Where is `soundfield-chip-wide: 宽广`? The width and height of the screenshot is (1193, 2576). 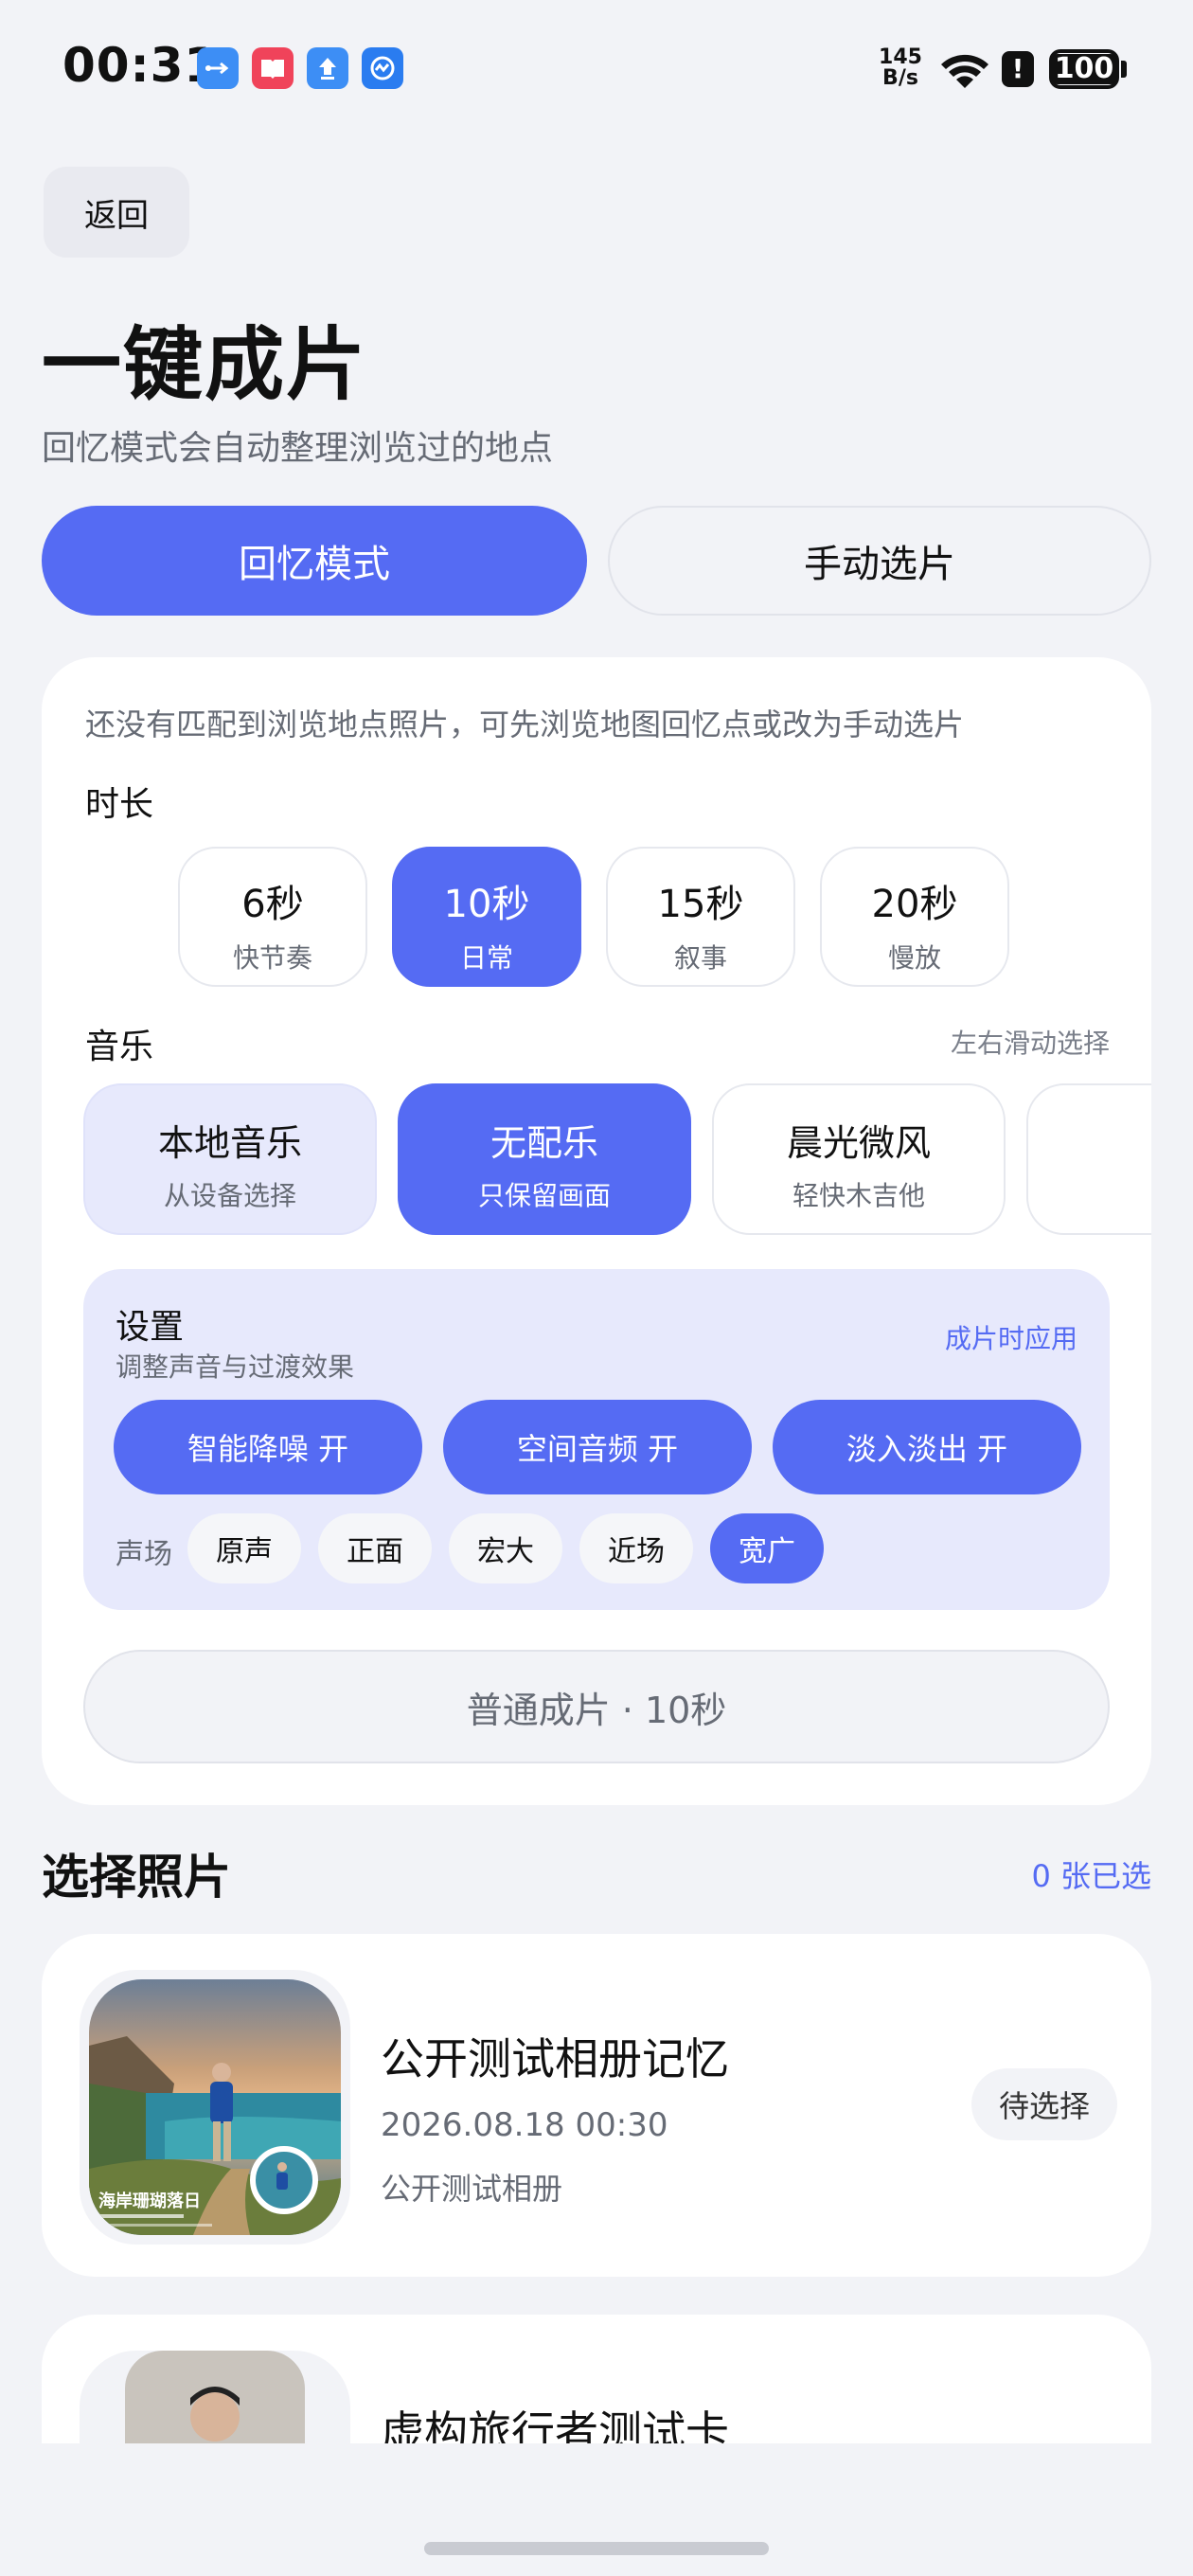
soundfield-chip-wide: 宽广 is located at coordinates (767, 1548).